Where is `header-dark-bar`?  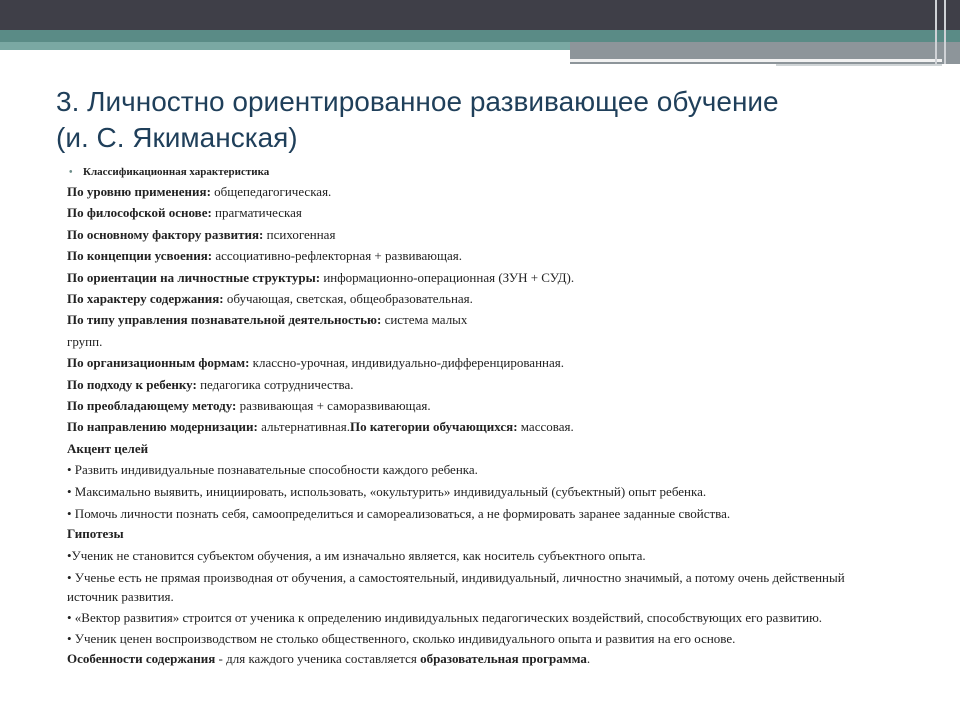
header-dark-bar is located at coordinates (480, 15).